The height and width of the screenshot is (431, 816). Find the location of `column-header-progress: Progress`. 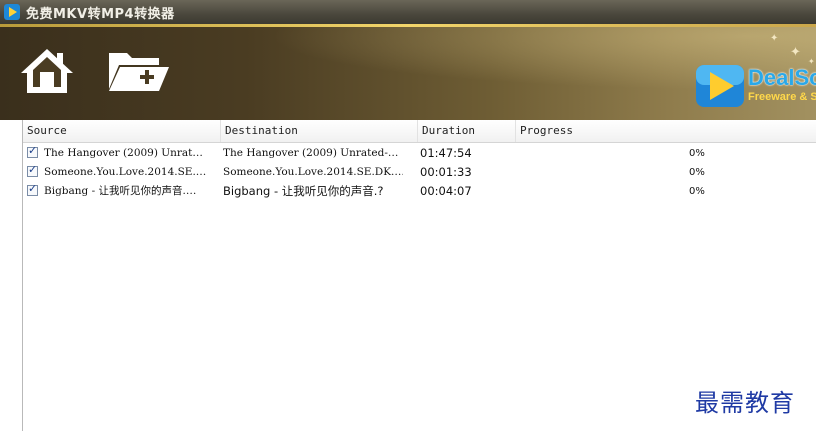

column-header-progress: Progress is located at coordinates (666, 131).